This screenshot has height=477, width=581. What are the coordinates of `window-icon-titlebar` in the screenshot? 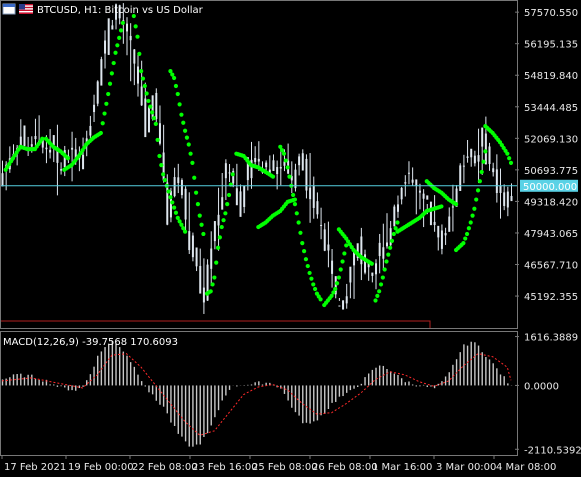 It's located at (9, 5).